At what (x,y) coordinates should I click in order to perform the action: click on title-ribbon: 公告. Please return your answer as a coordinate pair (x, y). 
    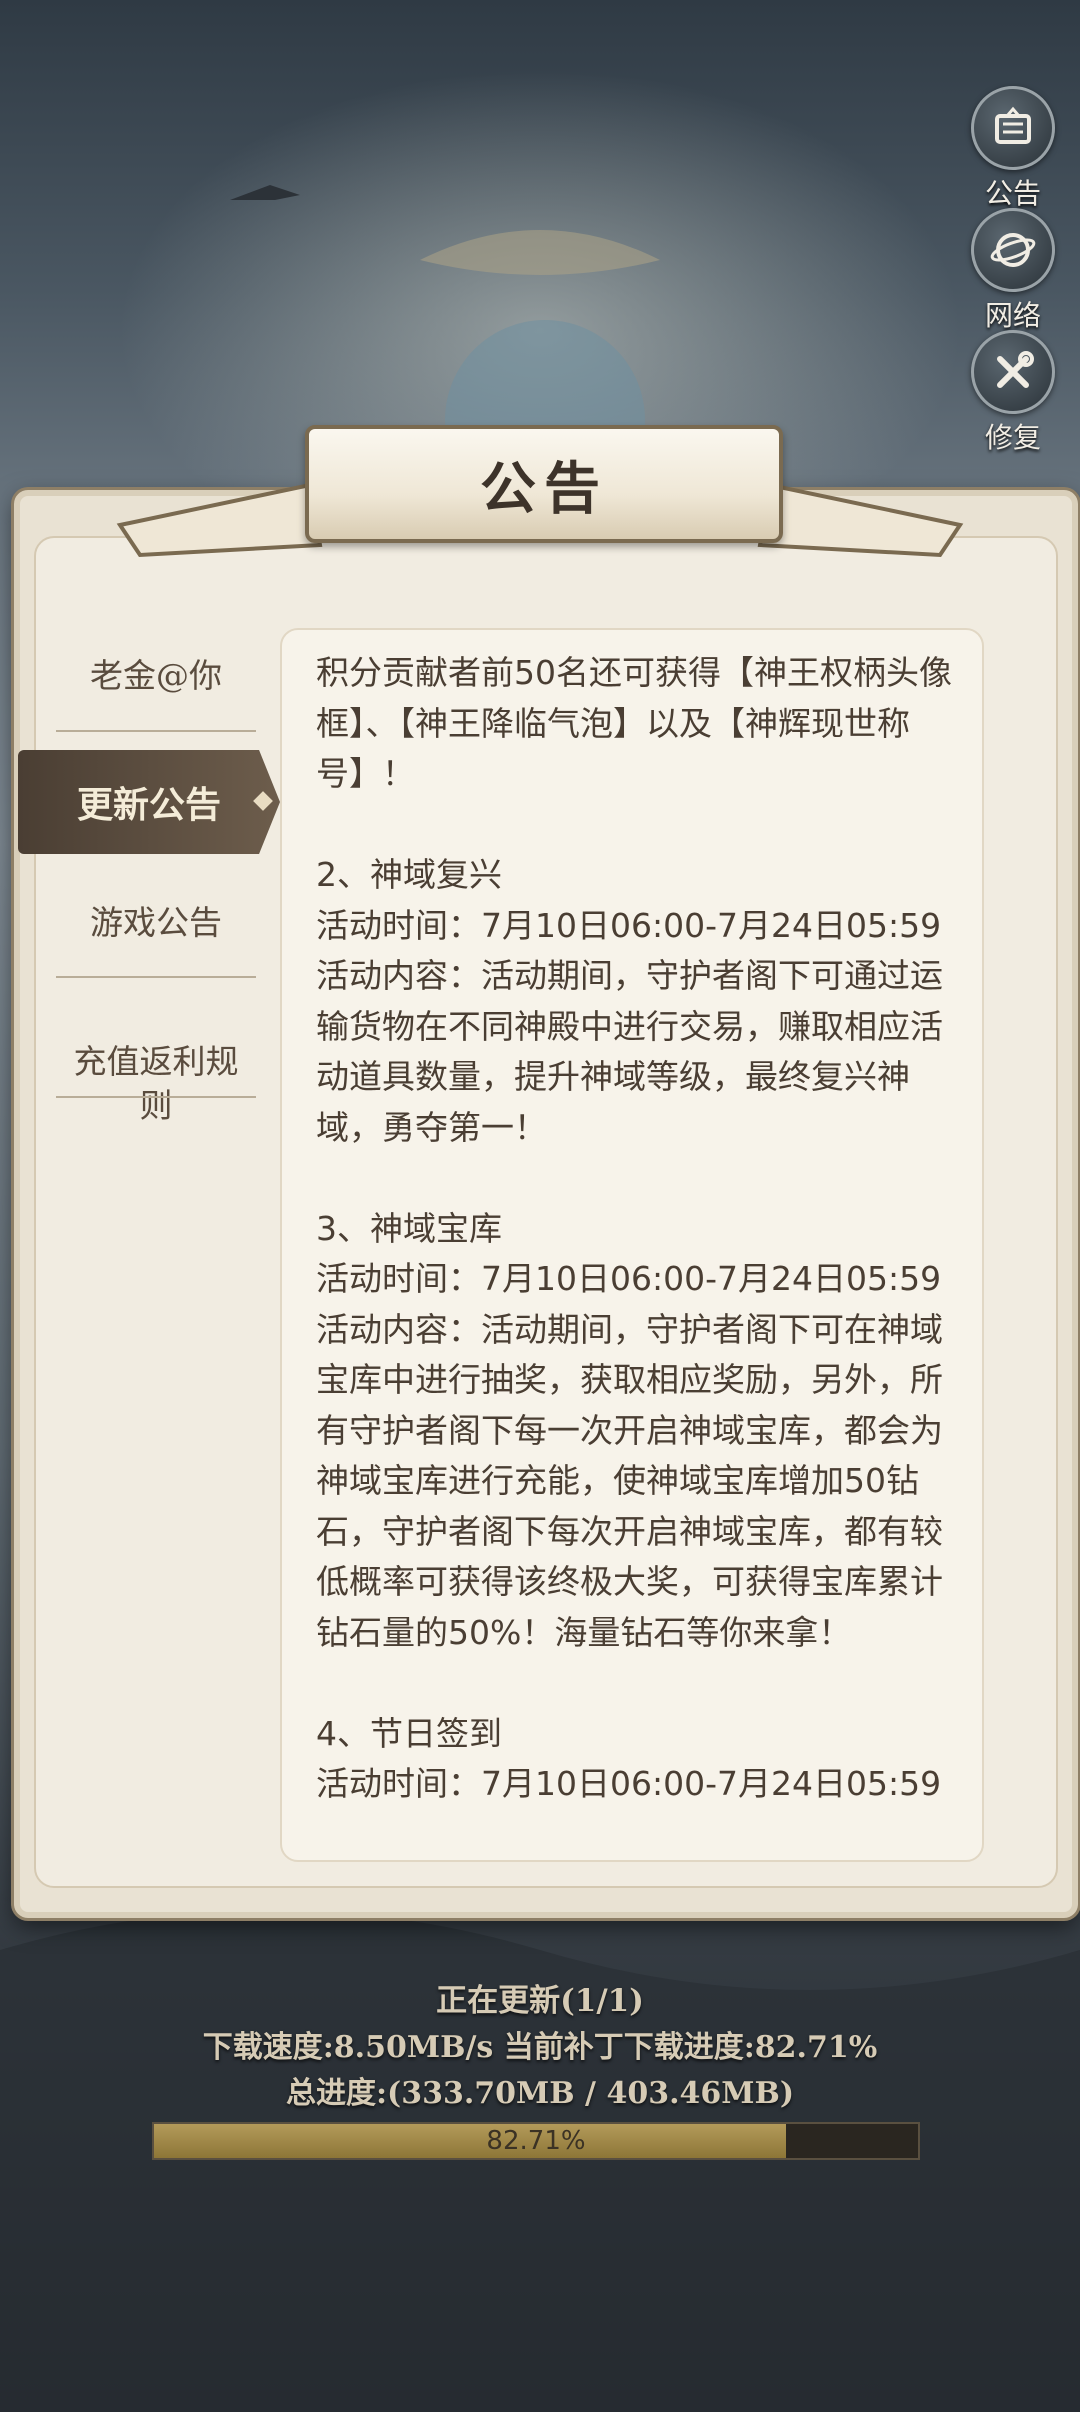
    Looking at the image, I should click on (544, 484).